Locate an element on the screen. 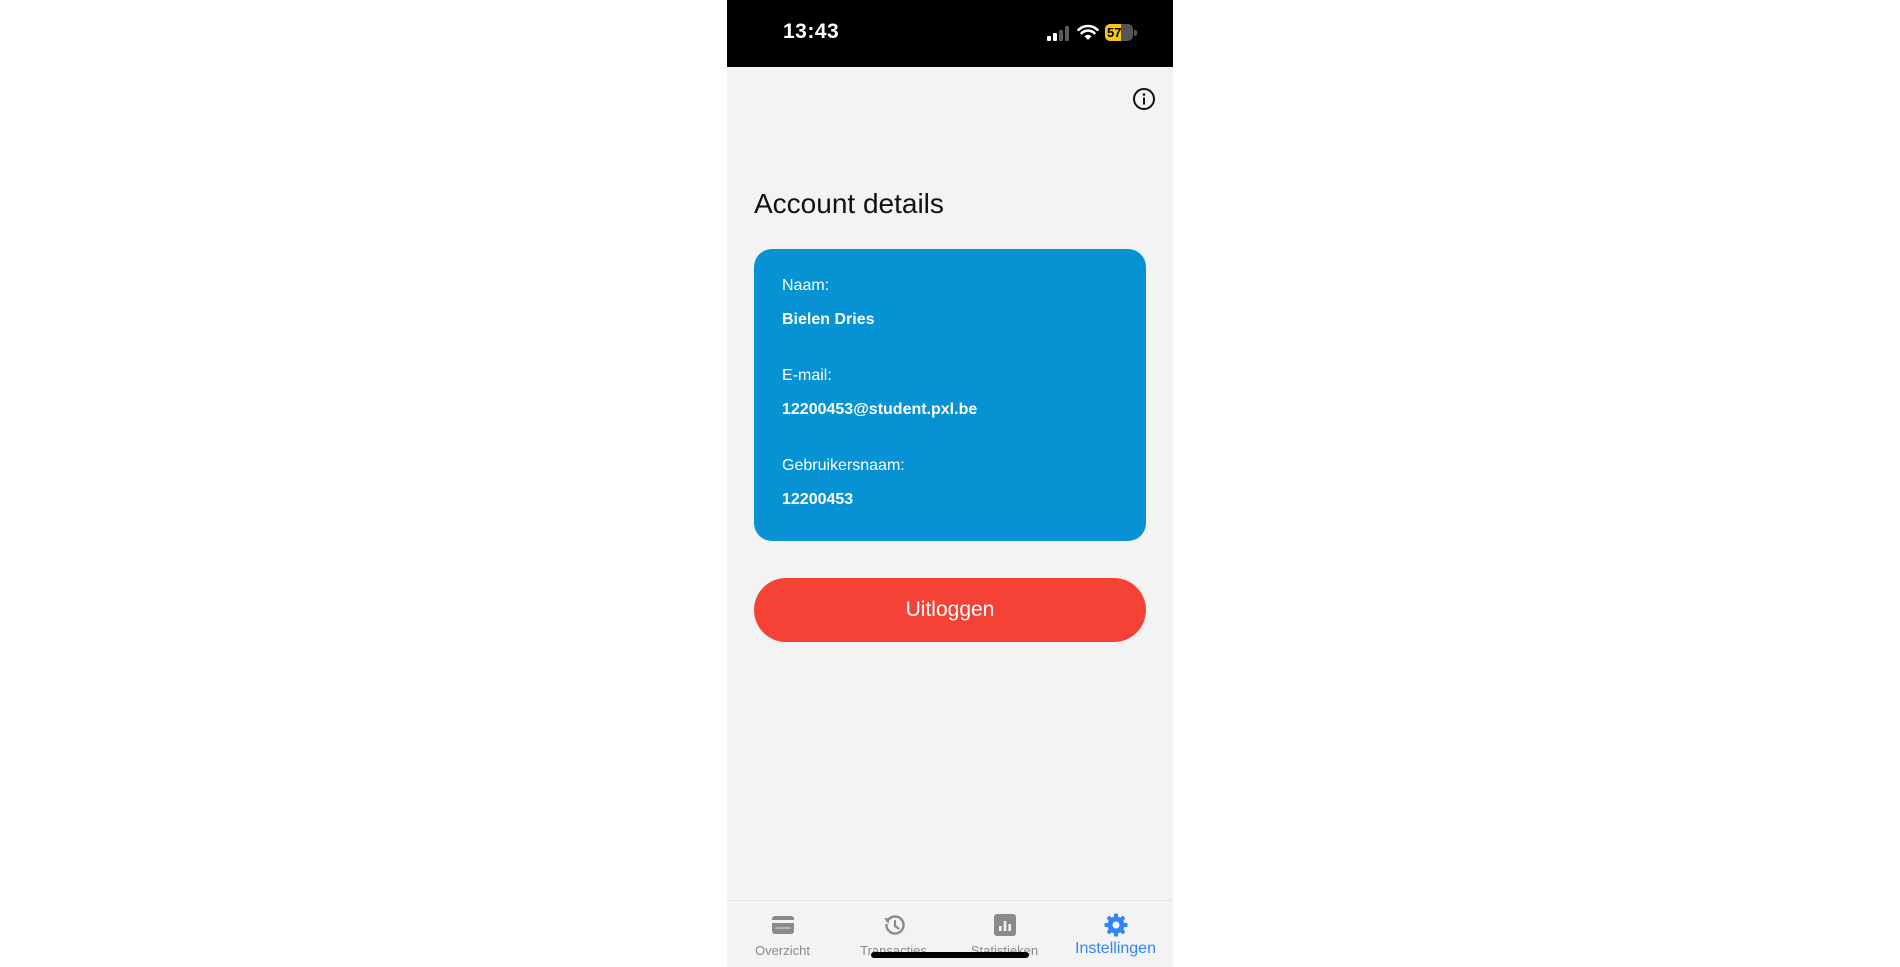  battery-tip is located at coordinates (1135, 33).